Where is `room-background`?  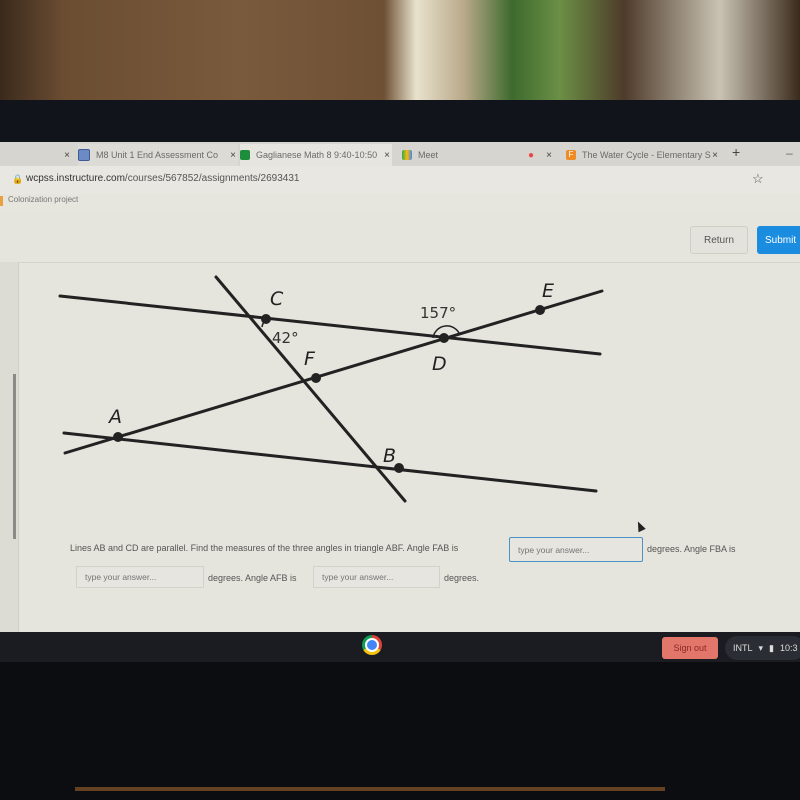
room-background is located at coordinates (400, 52).